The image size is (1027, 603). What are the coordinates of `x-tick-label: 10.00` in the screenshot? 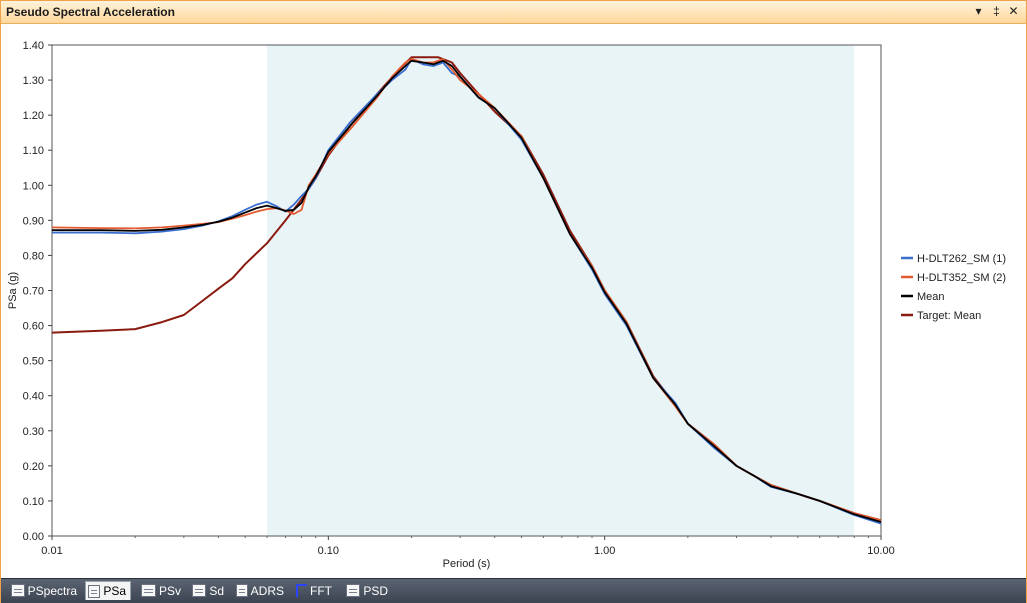 It's located at (881, 551).